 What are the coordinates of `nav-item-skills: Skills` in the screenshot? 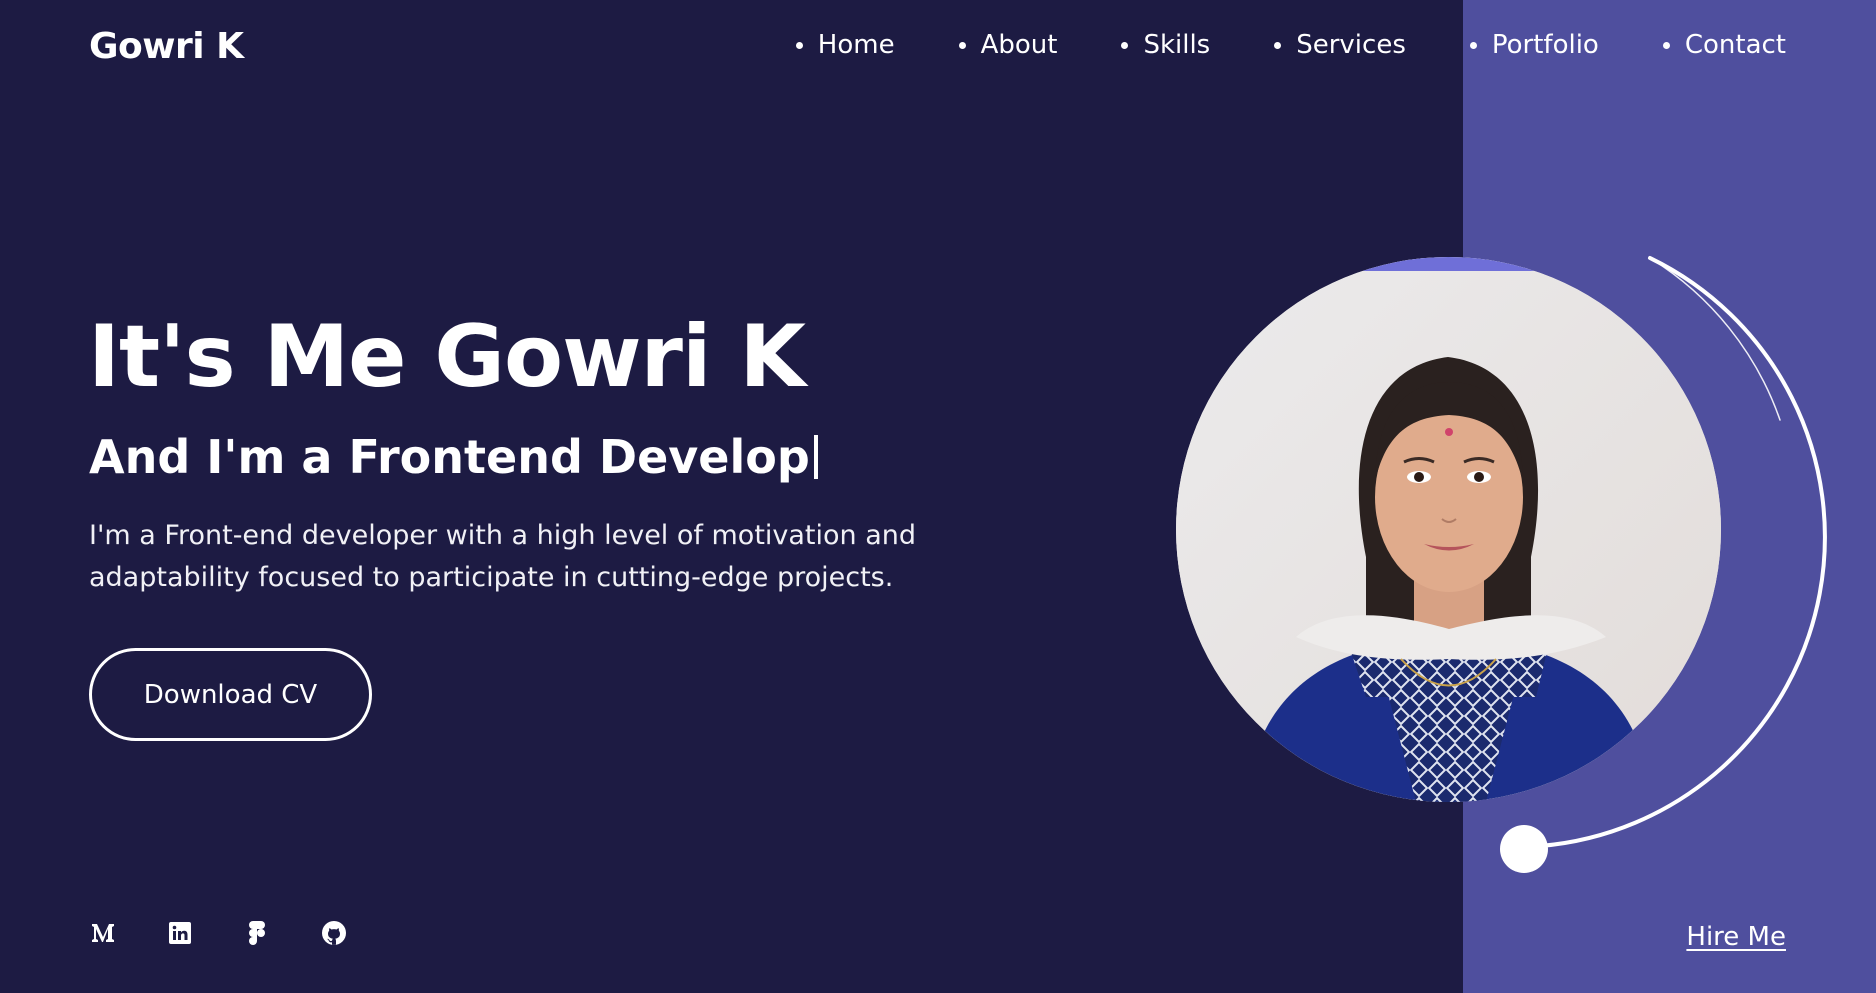 It's located at (1165, 45).